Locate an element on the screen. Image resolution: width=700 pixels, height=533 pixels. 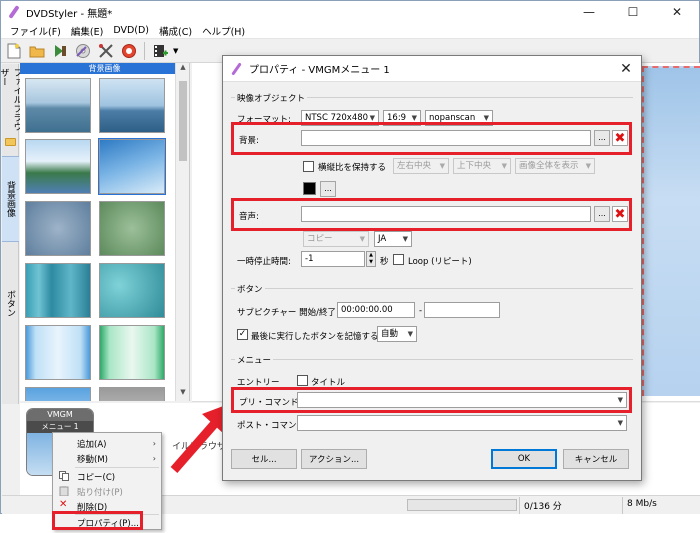
open-folder-icon is located at coordinates (37, 51).